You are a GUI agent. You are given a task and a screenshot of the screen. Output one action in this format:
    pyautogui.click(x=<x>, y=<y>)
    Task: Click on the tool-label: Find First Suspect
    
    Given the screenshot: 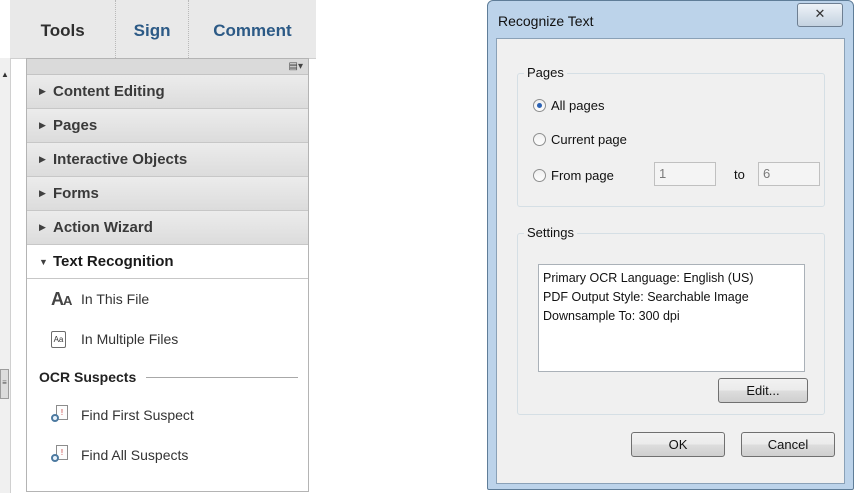 What is the action you would take?
    pyautogui.click(x=137, y=415)
    